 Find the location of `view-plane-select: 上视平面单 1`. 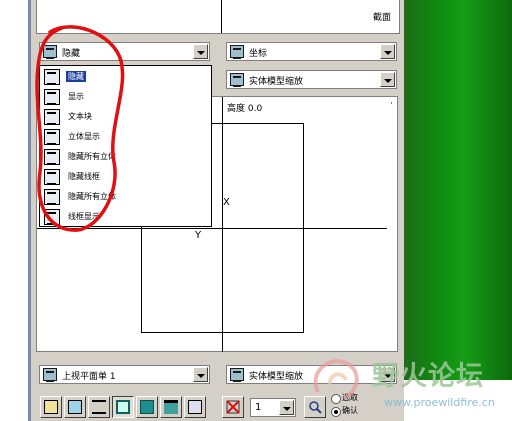

view-plane-select: 上视平面单 1 is located at coordinates (124, 374).